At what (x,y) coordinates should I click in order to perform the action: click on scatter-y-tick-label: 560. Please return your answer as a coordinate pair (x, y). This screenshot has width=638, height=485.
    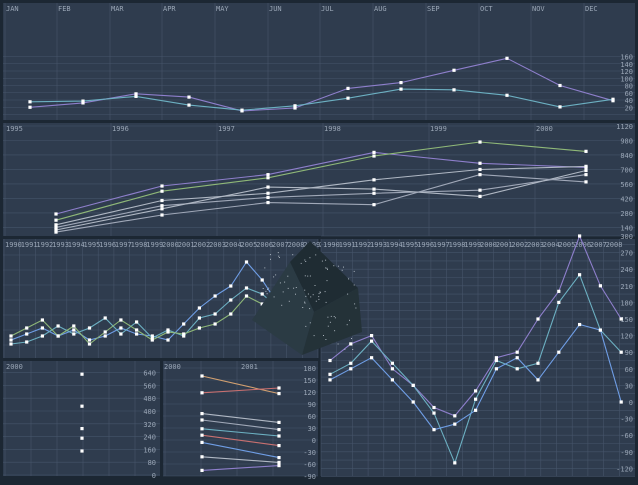
    Looking at the image, I should click on (149, 386).